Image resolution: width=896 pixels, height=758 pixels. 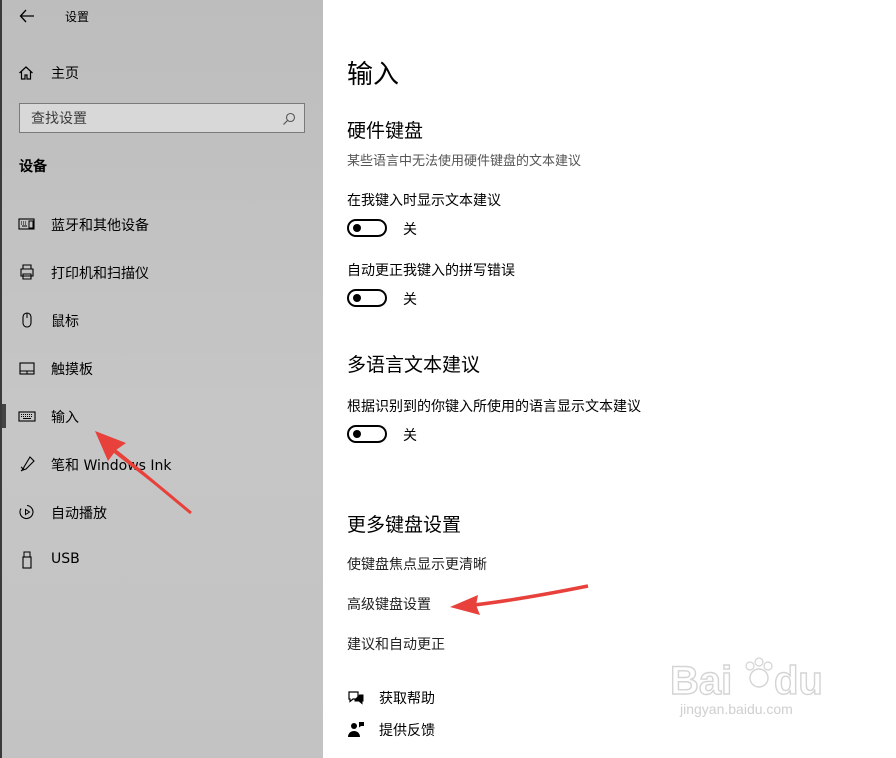 I want to click on feedback-link: 提供反馈, so click(x=391, y=730).